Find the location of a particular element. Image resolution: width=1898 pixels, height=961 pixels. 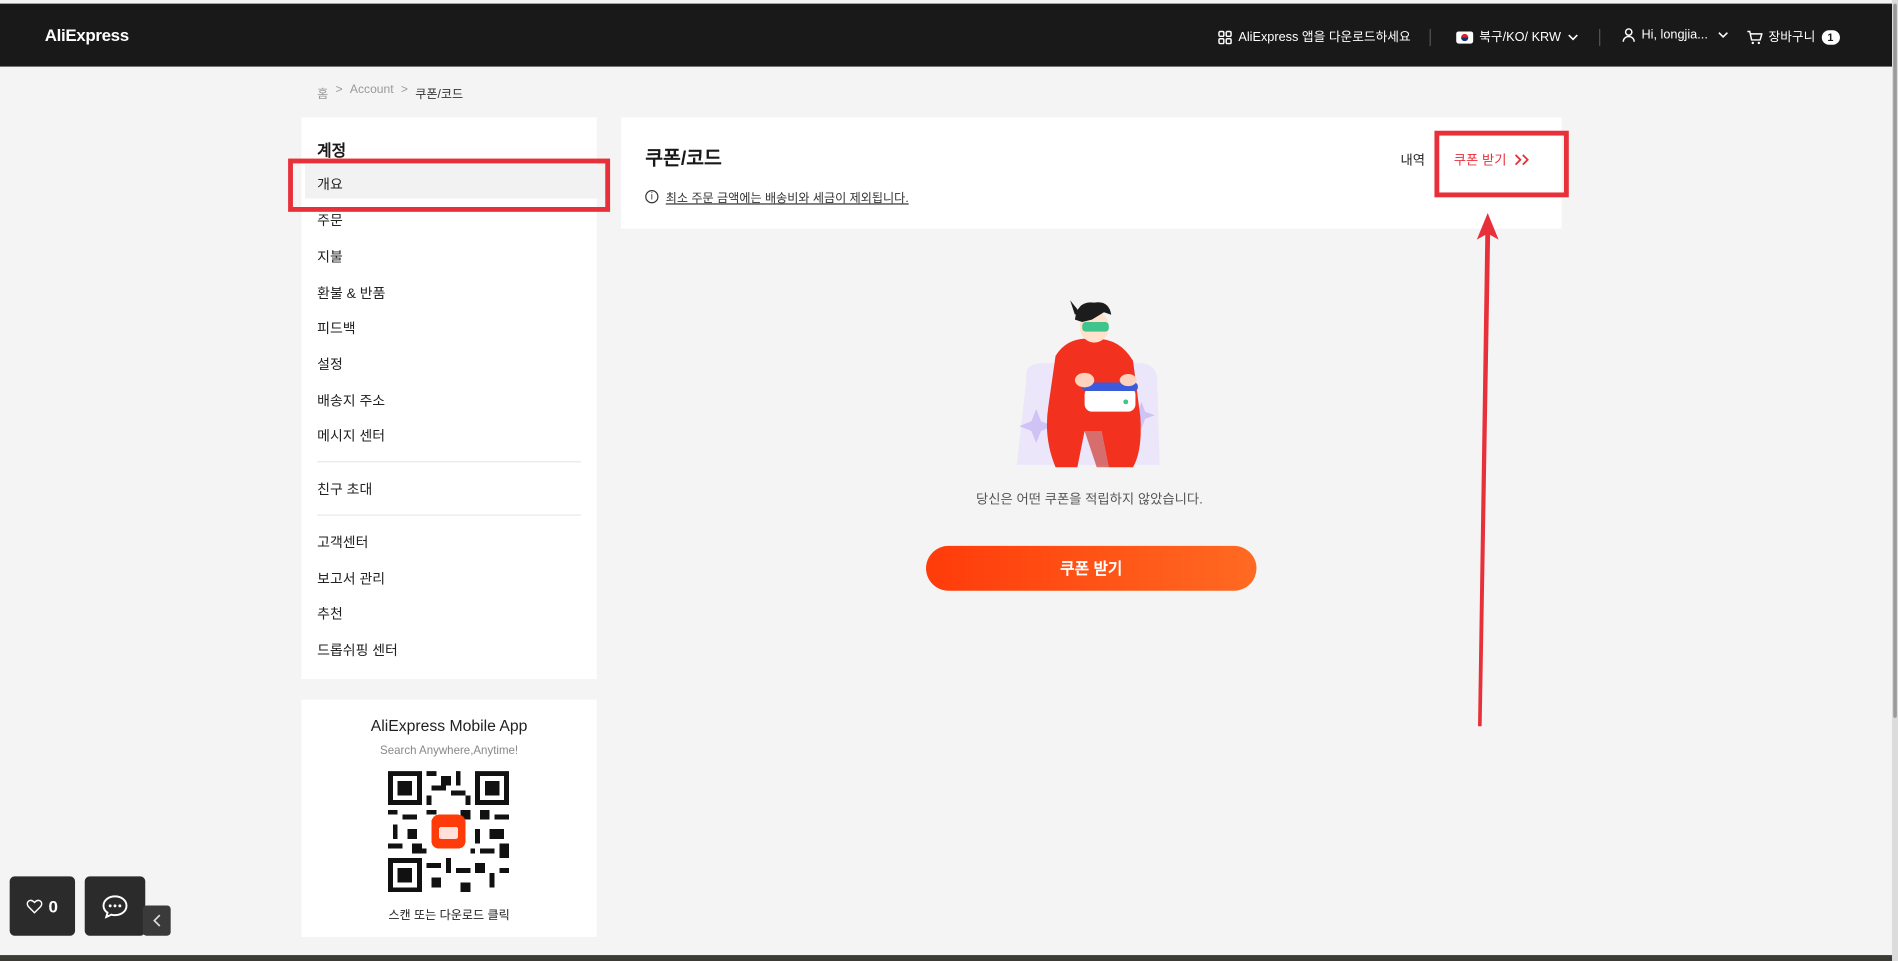

sidebar-item-report-management: 보고서 관리 is located at coordinates (351, 578).